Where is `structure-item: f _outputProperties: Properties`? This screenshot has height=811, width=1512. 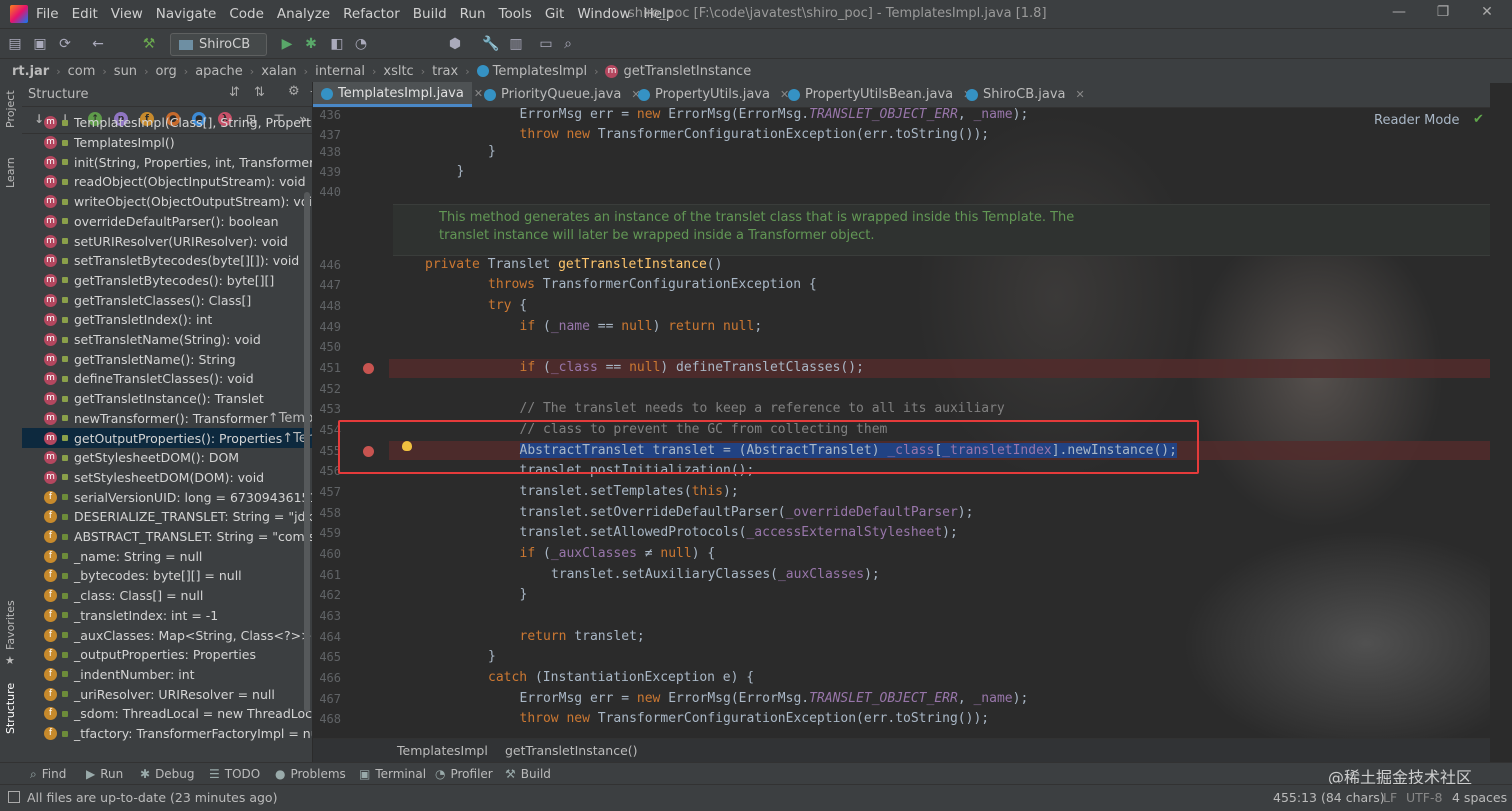 structure-item: f _outputProperties: Properties is located at coordinates (167, 655).